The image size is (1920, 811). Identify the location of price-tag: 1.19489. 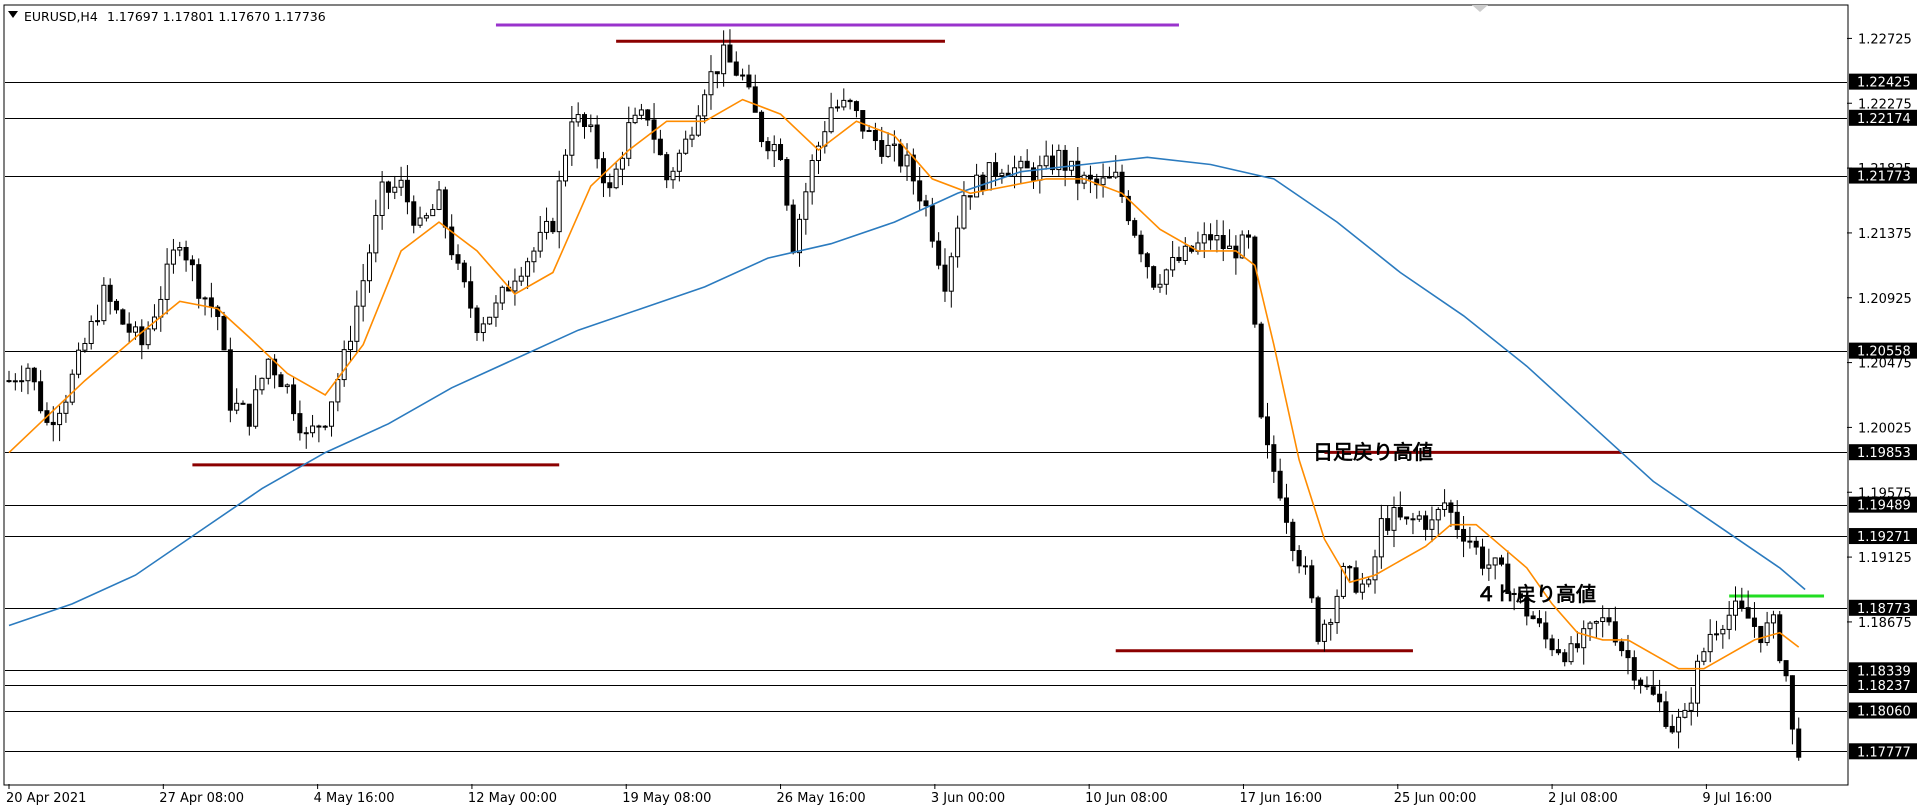
(1883, 505).